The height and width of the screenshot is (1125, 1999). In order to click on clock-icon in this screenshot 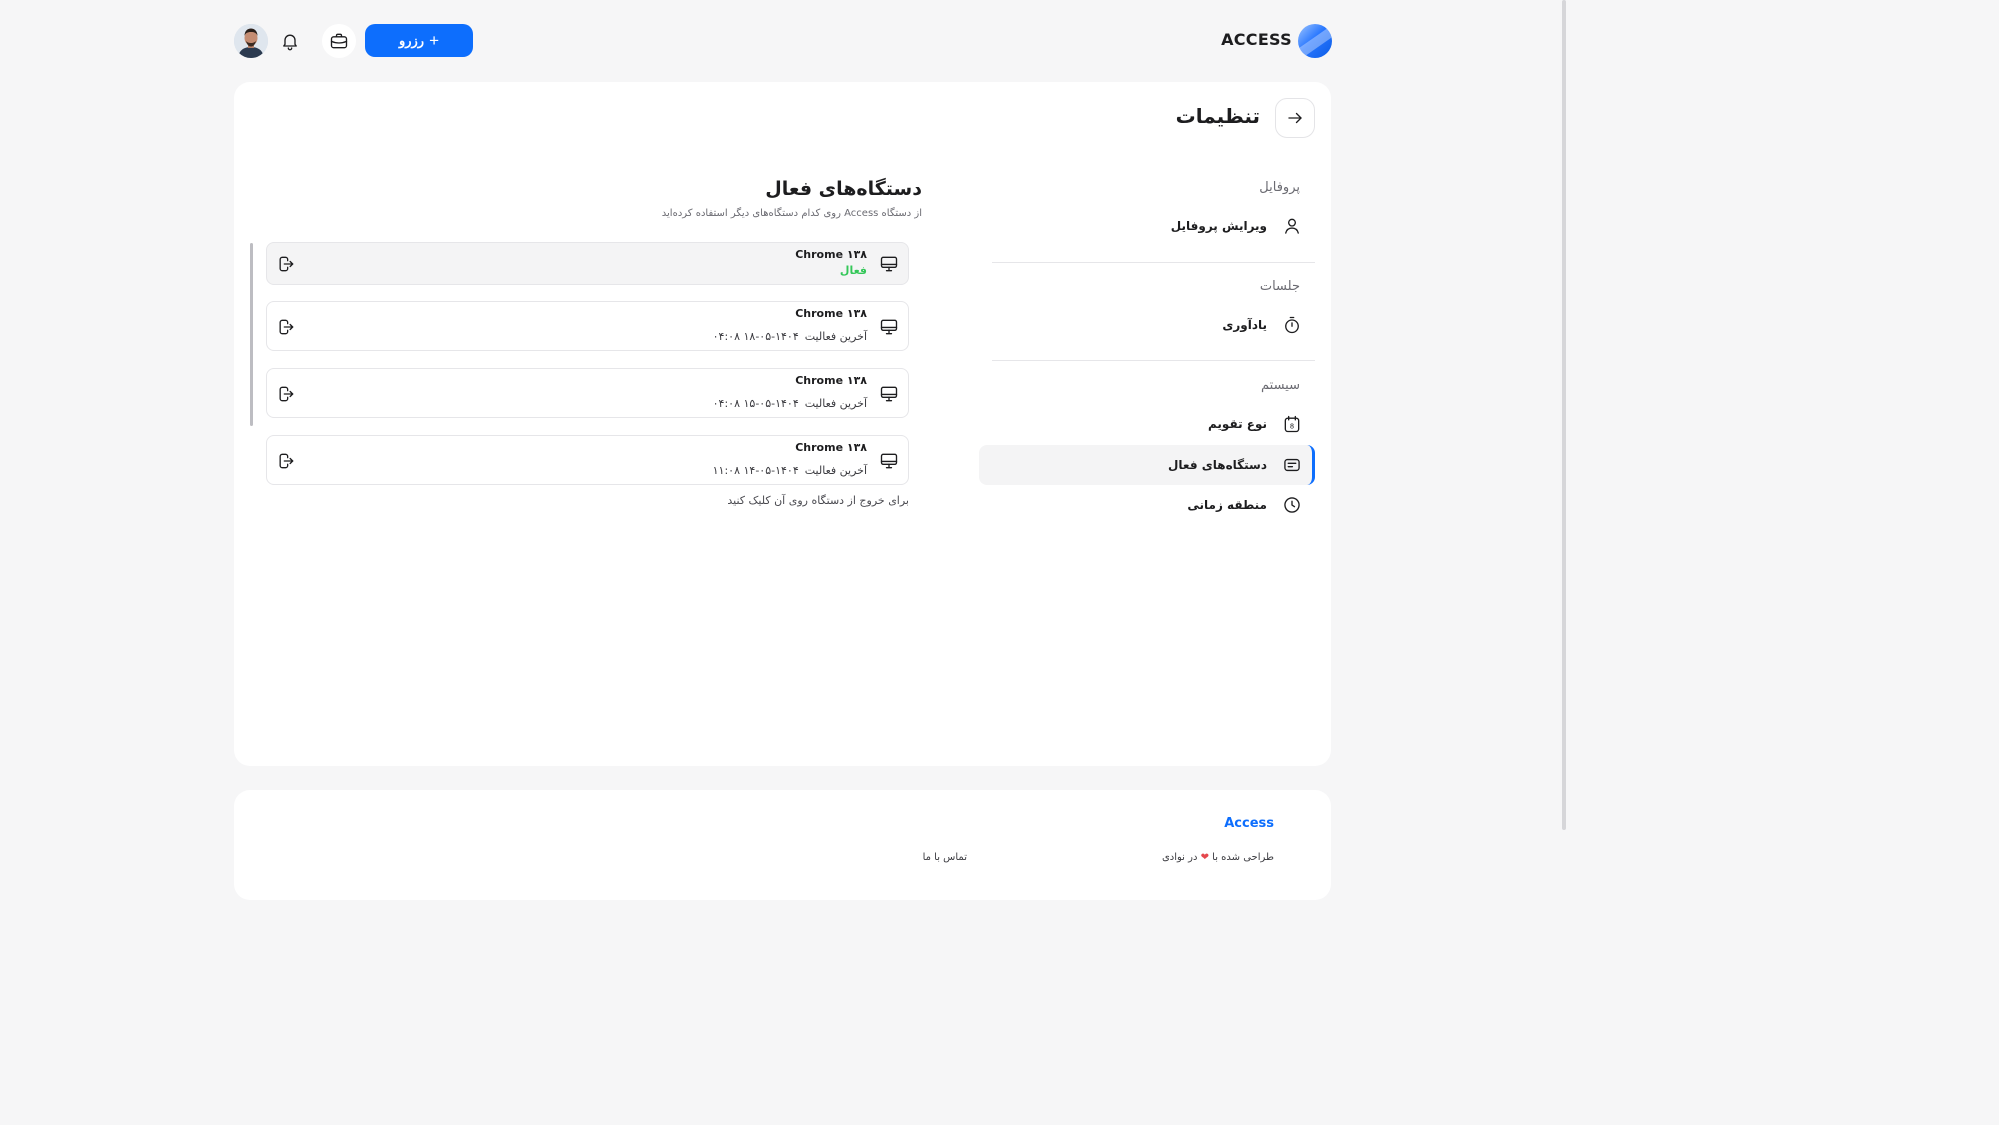, I will do `click(1292, 505)`.